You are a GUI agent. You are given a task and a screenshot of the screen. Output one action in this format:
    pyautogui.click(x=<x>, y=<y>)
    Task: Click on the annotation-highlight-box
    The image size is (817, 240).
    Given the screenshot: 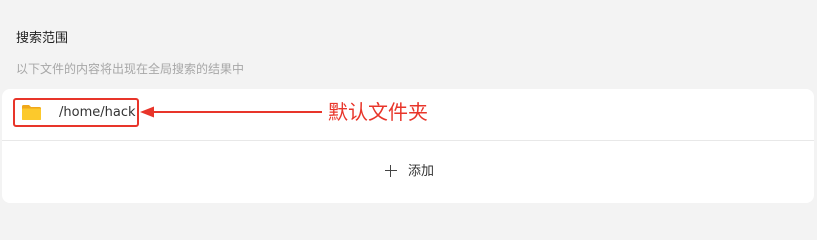 What is the action you would take?
    pyautogui.click(x=76, y=112)
    